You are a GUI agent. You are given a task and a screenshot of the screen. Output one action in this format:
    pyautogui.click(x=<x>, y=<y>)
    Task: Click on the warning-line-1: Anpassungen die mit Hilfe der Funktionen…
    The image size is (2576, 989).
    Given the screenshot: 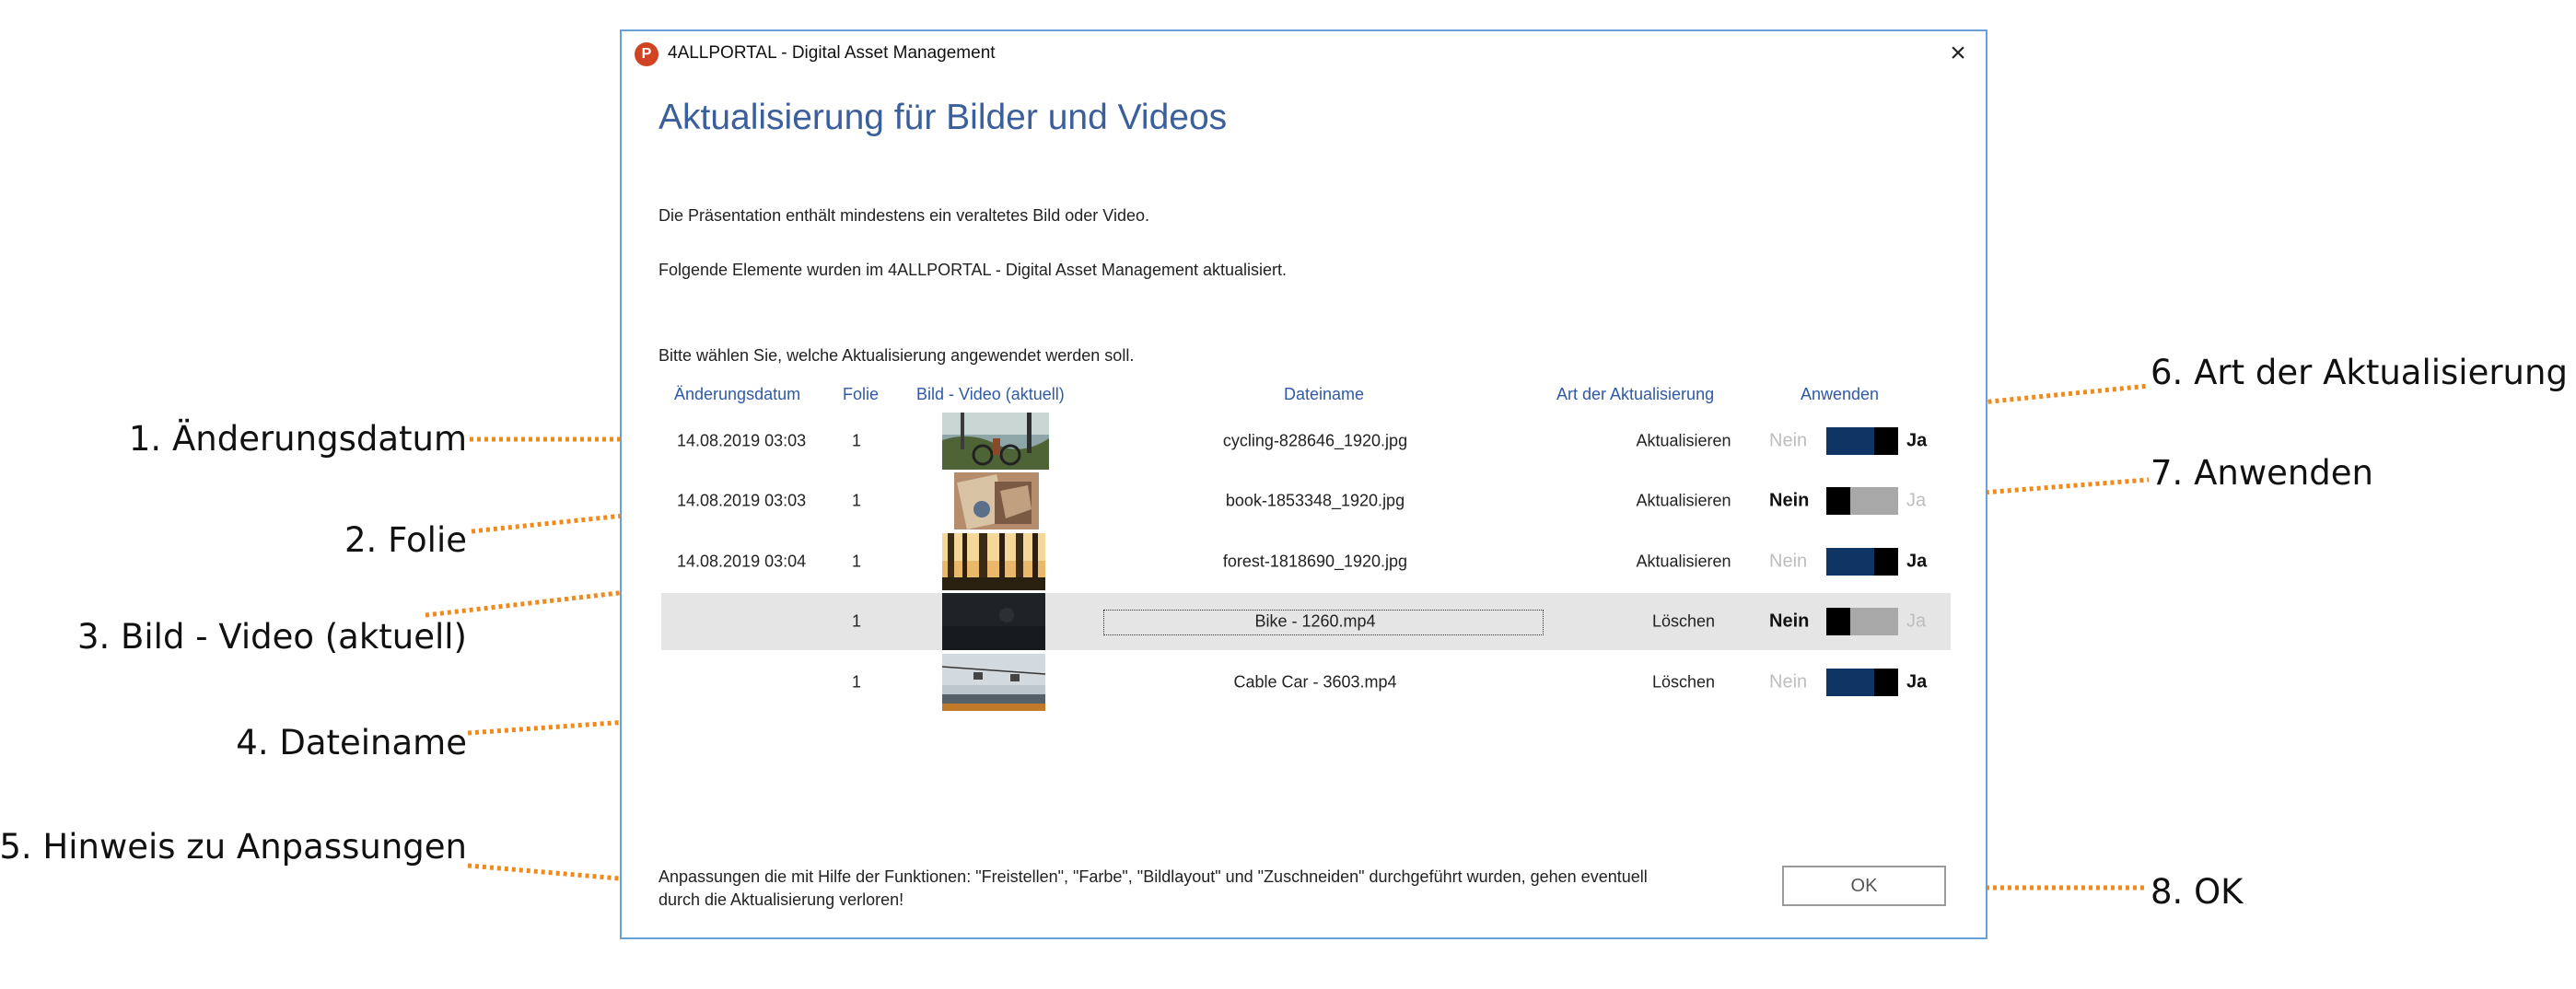 What is the action you would take?
    pyautogui.click(x=1153, y=876)
    